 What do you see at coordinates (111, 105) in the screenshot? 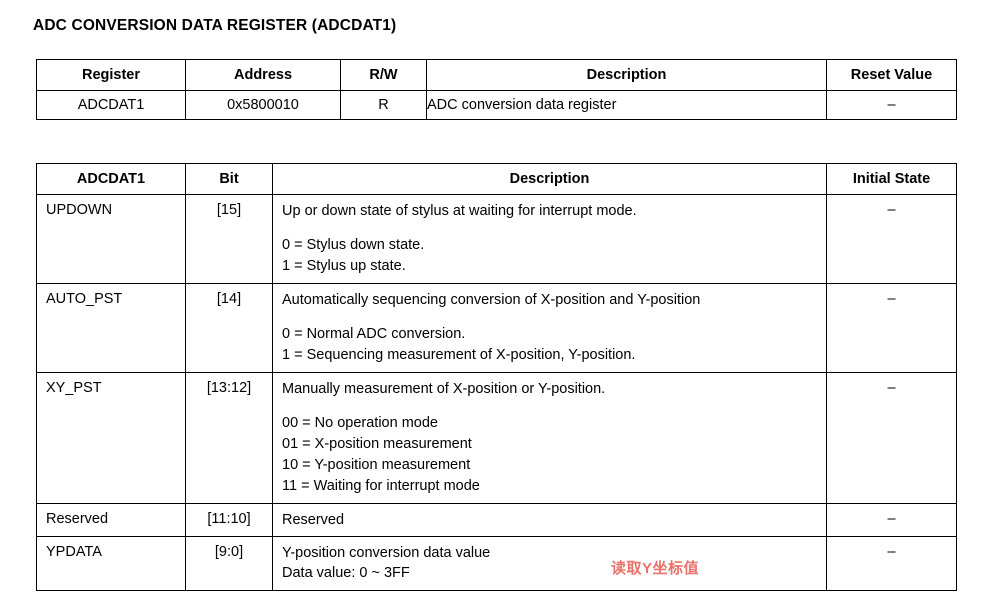
I see `cell-register-name: ADCDAT1` at bounding box center [111, 105].